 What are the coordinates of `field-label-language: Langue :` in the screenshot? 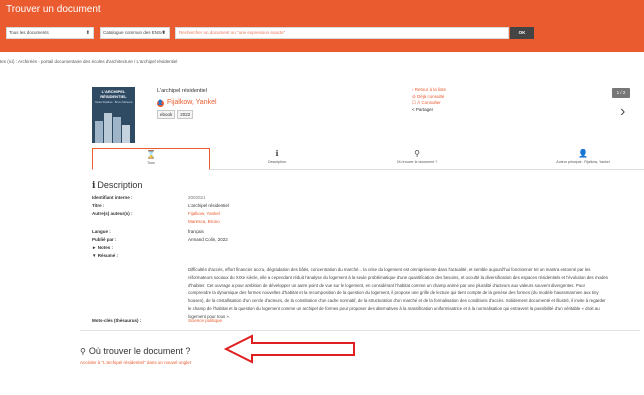 It's located at (101, 231).